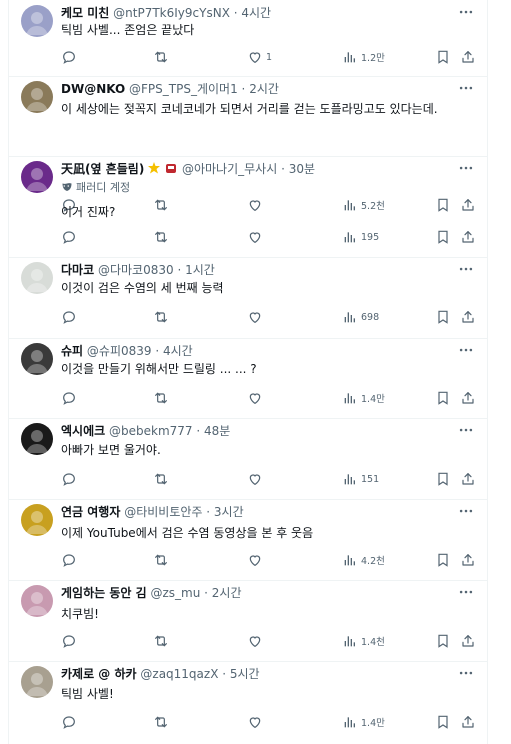 The height and width of the screenshot is (744, 511). Describe the element at coordinates (363, 641) in the screenshot. I see `views-button: 1.4천` at that location.